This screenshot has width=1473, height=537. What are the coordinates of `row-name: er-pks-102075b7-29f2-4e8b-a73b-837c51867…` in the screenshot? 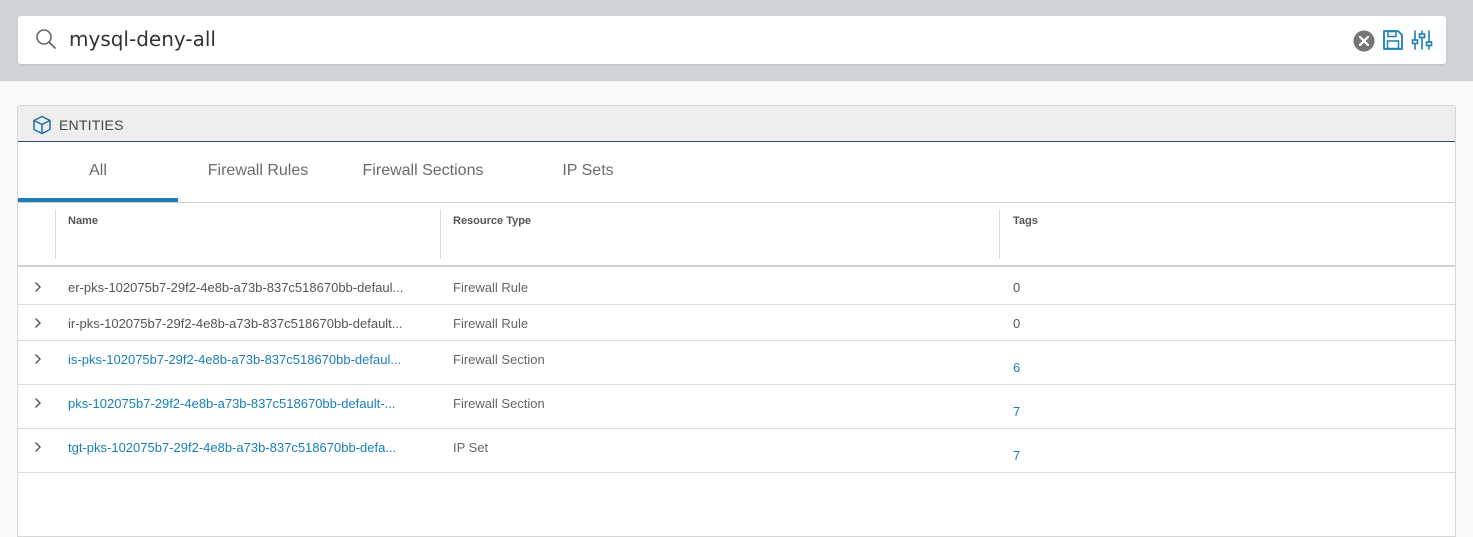 It's located at (236, 287).